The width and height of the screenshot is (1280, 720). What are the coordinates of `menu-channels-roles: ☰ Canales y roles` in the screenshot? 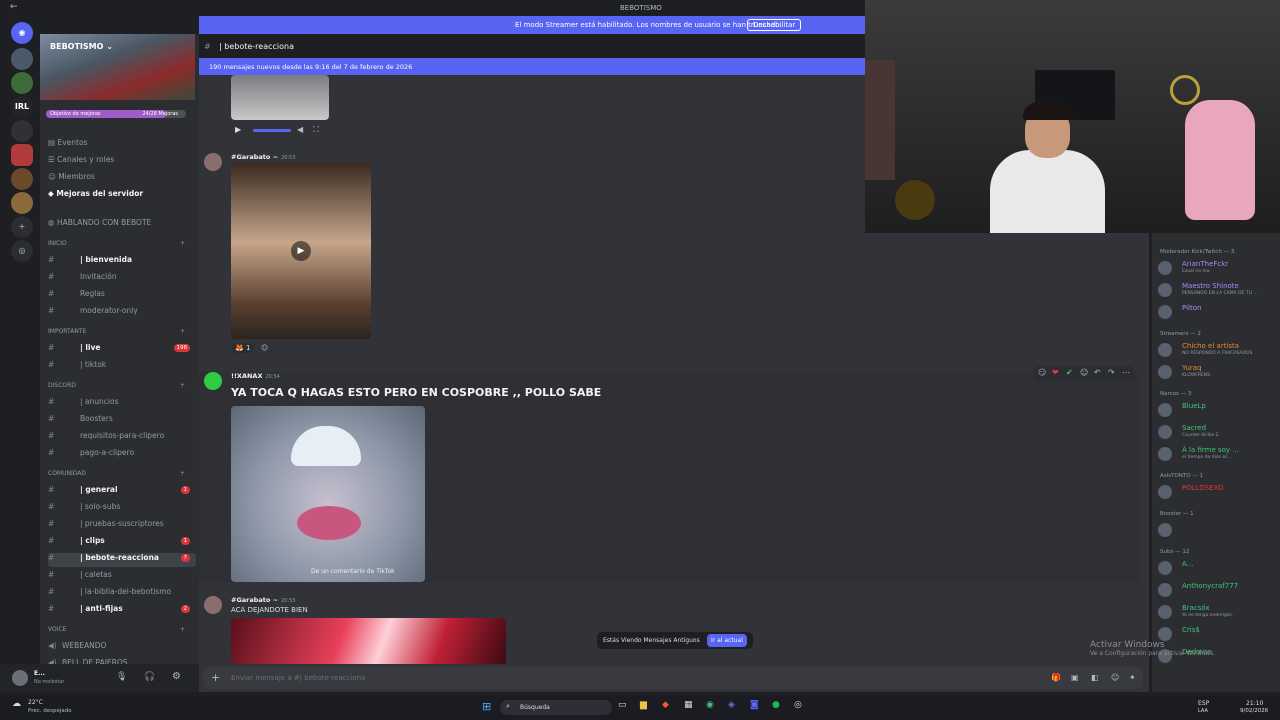 It's located at (81, 159).